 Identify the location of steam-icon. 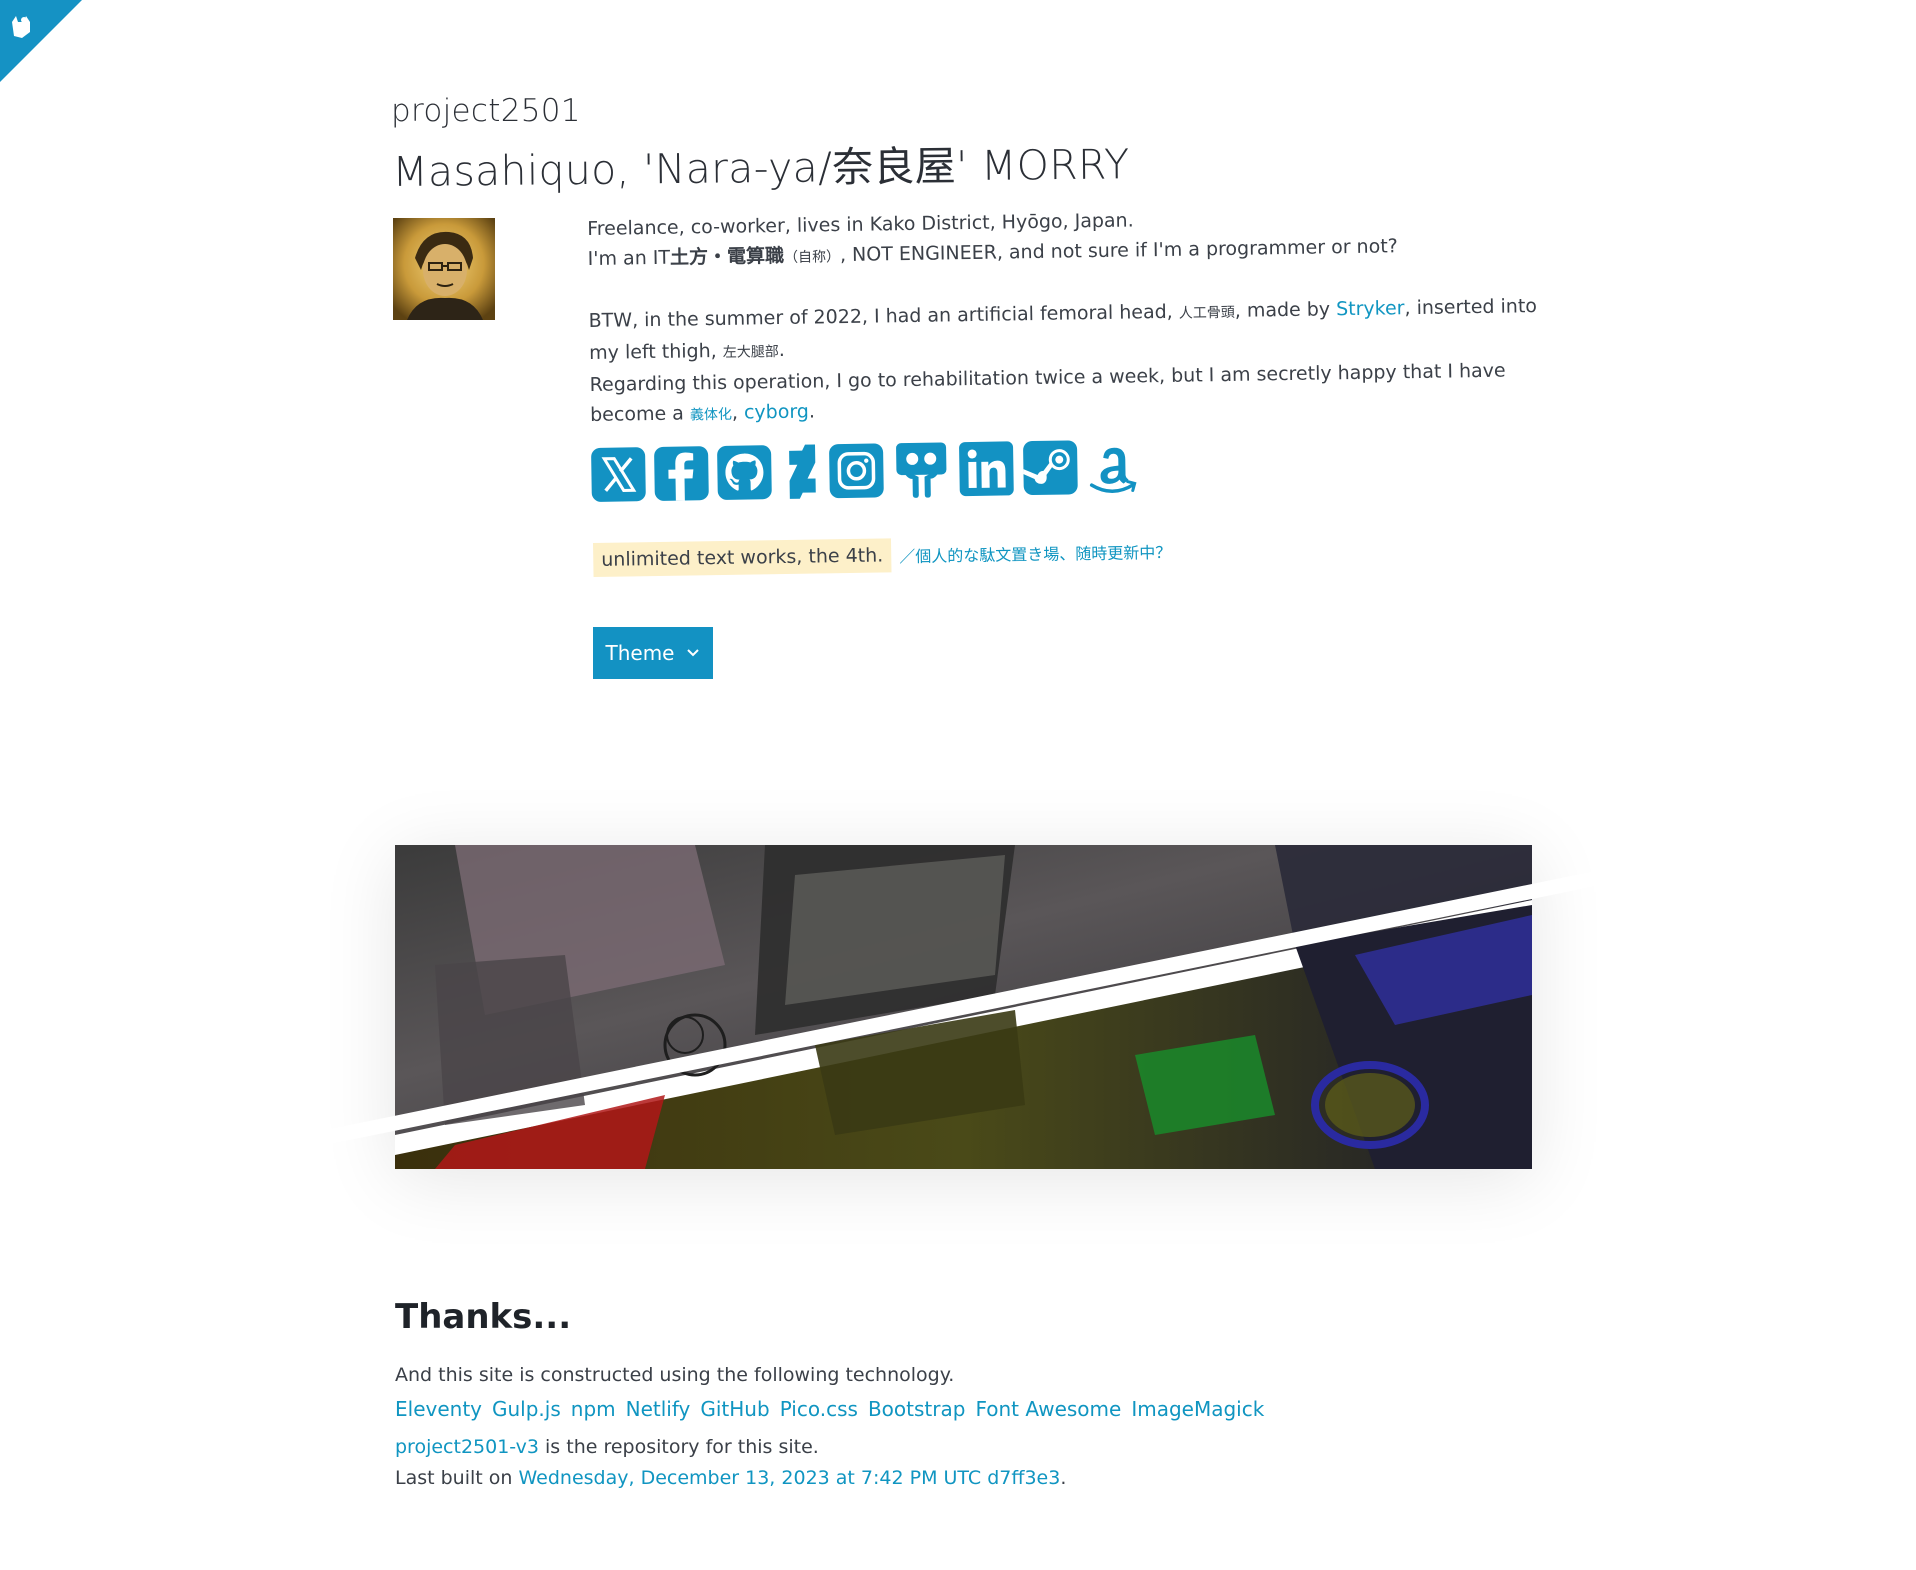
(1050, 467).